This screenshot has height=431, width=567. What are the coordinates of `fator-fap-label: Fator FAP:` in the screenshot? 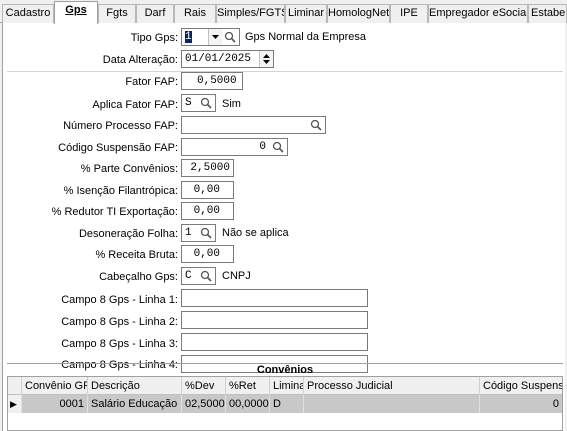 It's located at (151, 82).